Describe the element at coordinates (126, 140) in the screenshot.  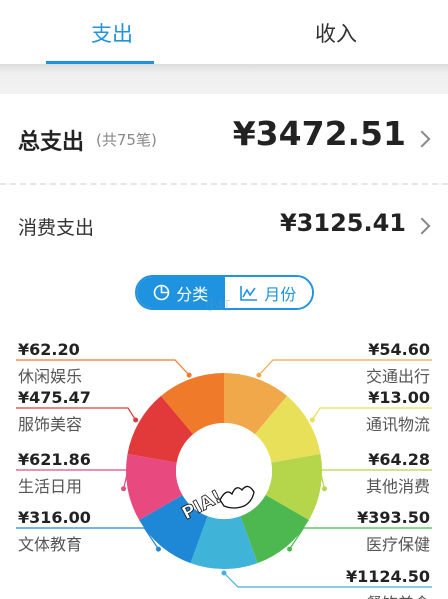
I see `total-count-label: (共75笔)` at that location.